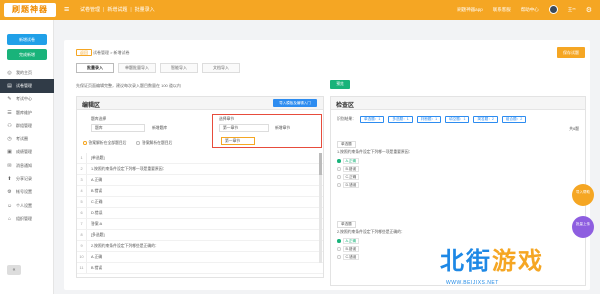 Image resolution: width=600 pixels, height=294 pixels. What do you see at coordinates (572, 10) in the screenshot?
I see `user-name: 王**` at bounding box center [572, 10].